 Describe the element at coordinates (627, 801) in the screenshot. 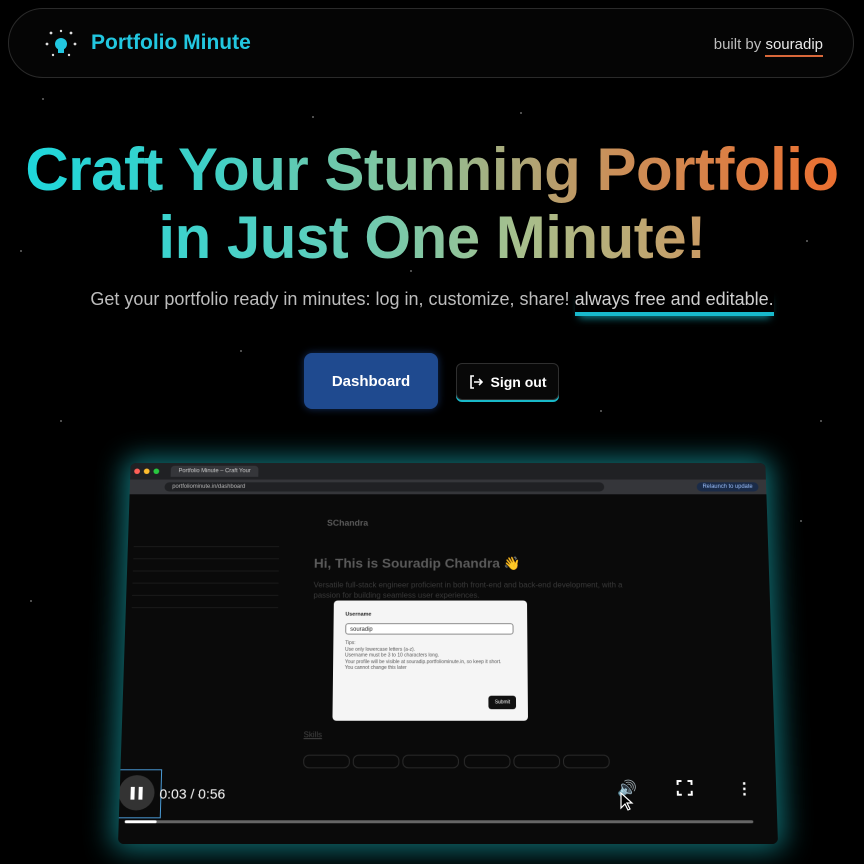

I see `mouse-cursor-icon` at that location.